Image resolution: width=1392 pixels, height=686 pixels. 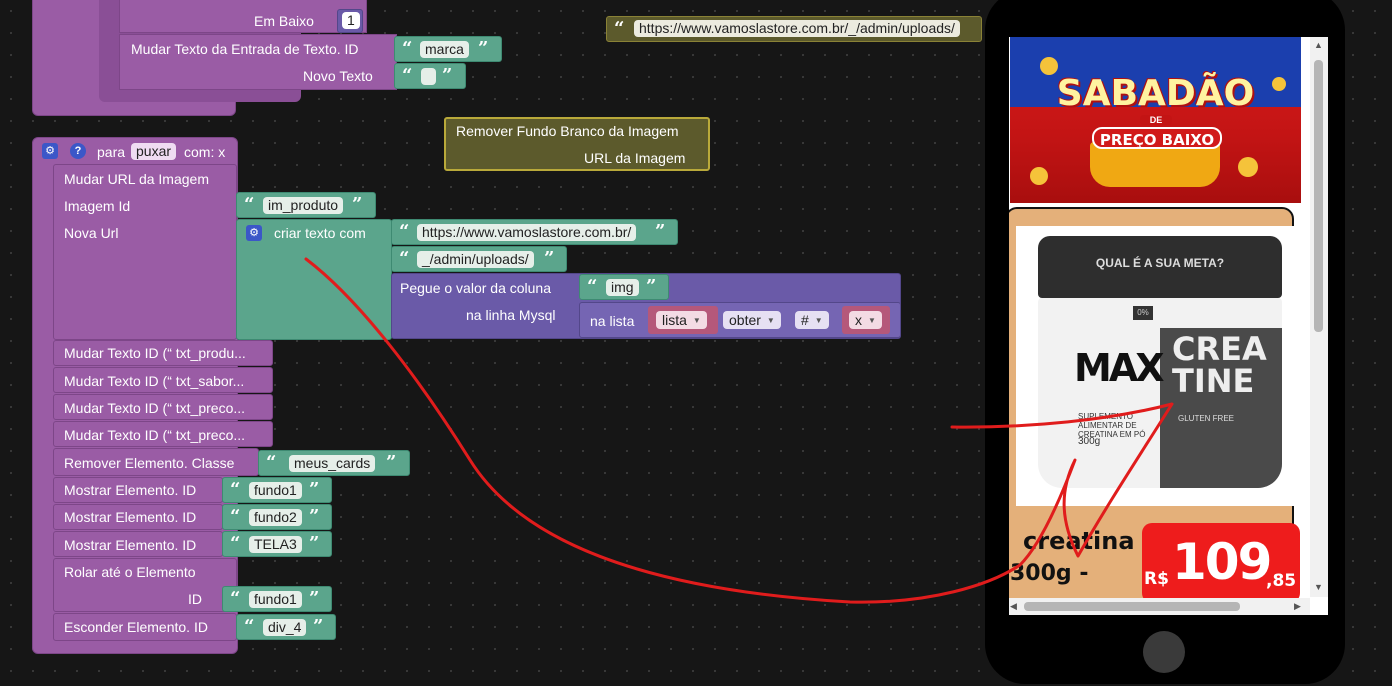 What do you see at coordinates (1089, 441) in the screenshot?
I see `jar-weight: 300g` at bounding box center [1089, 441].